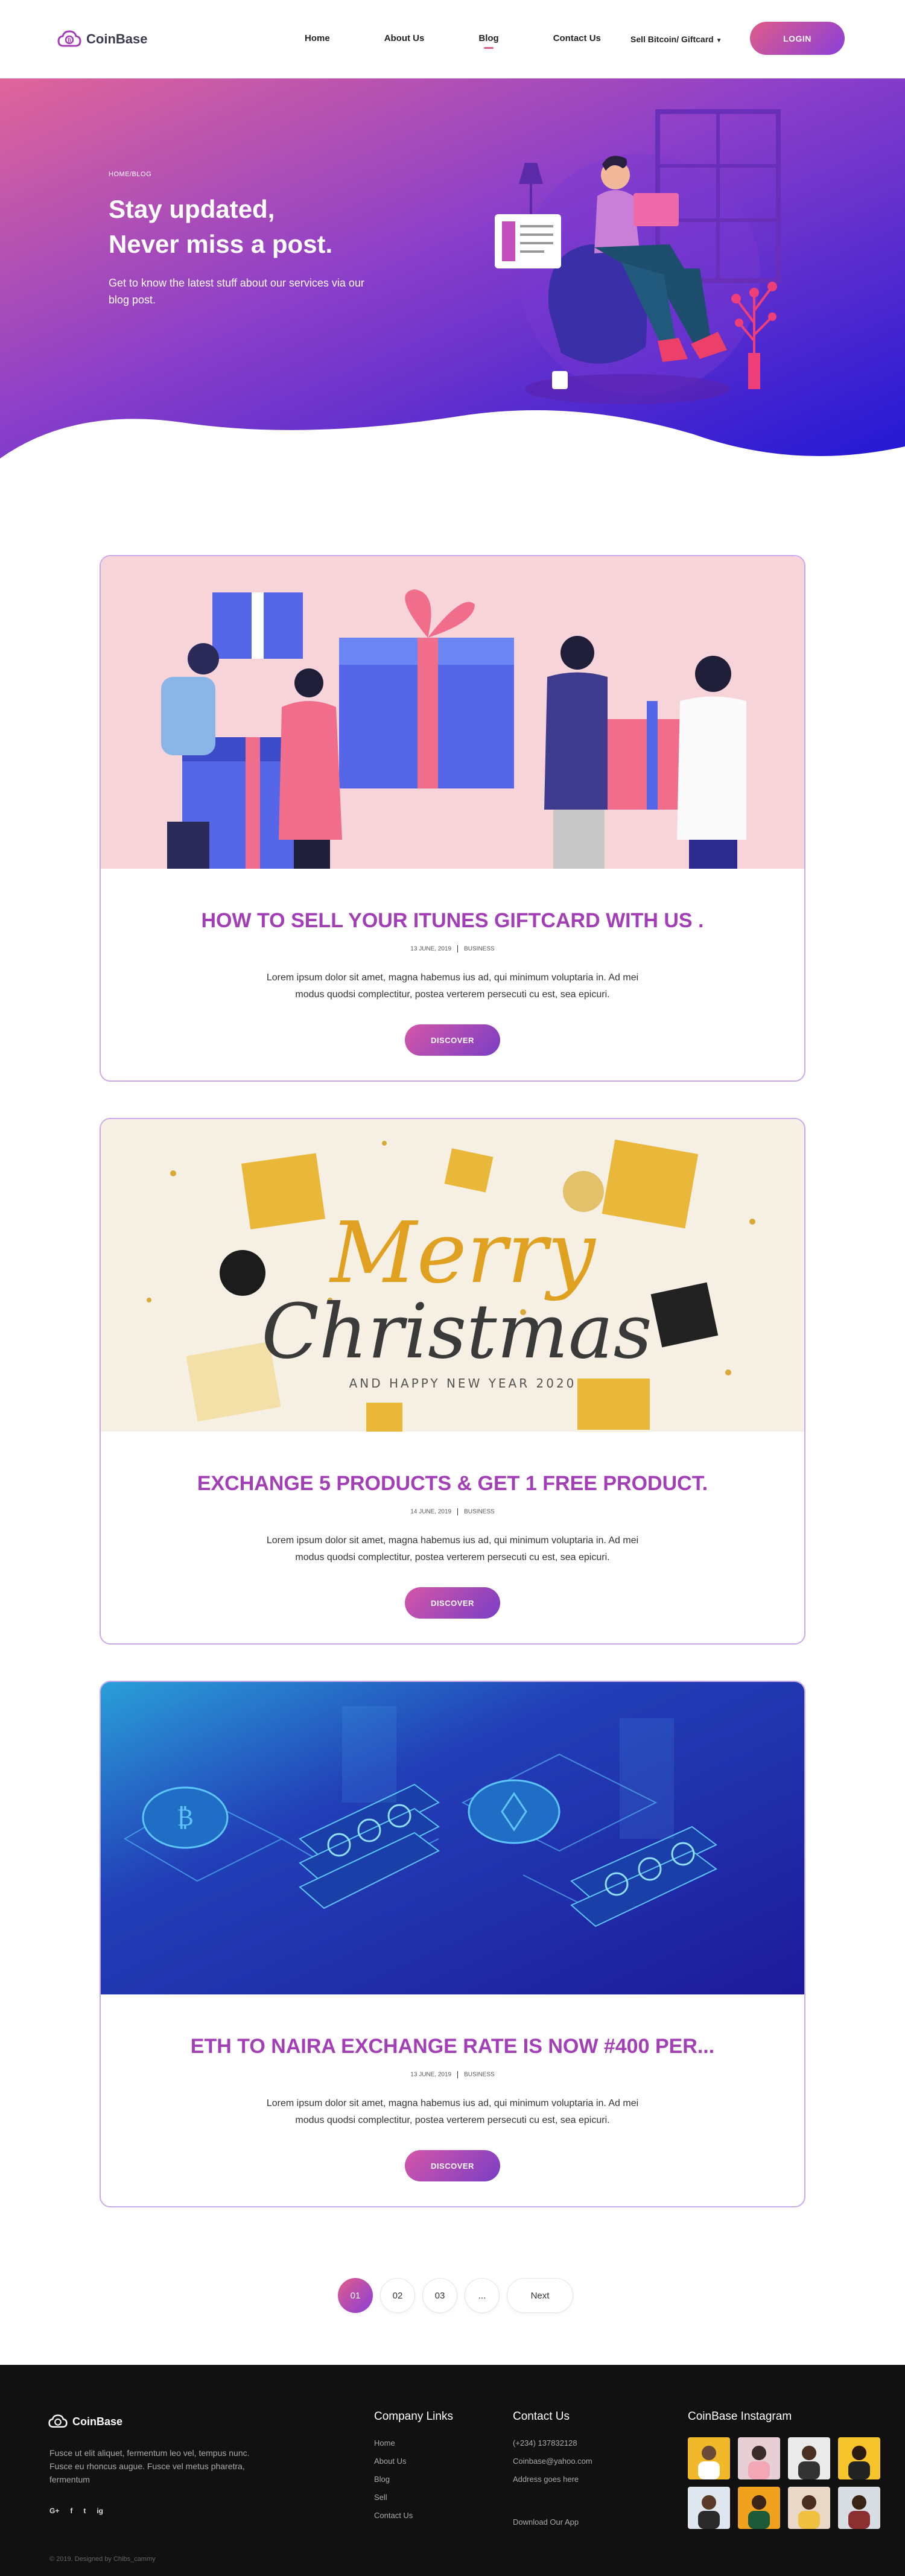  I want to click on logo-text: CoinBase, so click(117, 38).